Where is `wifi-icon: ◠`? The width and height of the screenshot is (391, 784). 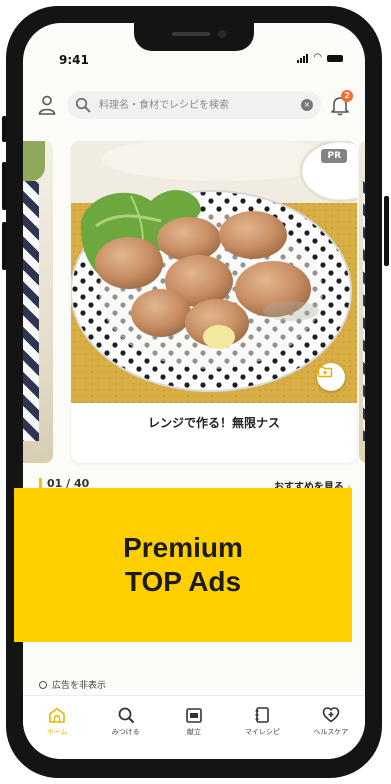
wifi-icon: ◠ is located at coordinates (317, 57).